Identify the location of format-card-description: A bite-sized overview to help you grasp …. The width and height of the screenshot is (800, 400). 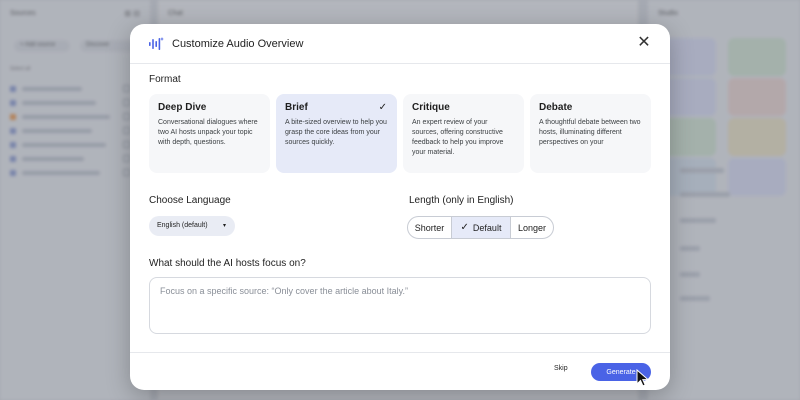
(336, 132).